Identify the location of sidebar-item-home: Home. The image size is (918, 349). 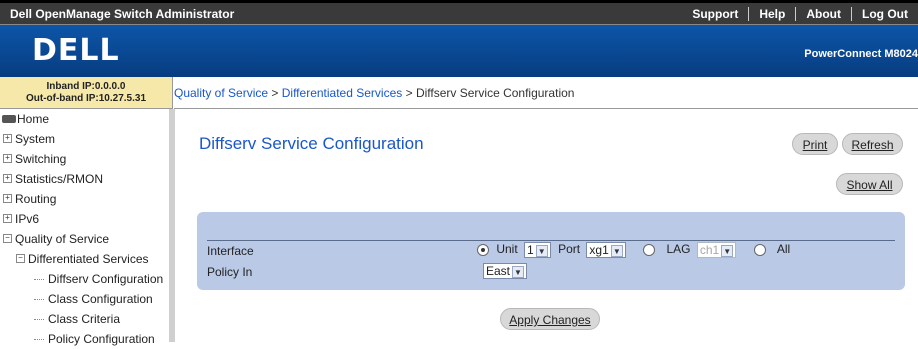
(84, 119).